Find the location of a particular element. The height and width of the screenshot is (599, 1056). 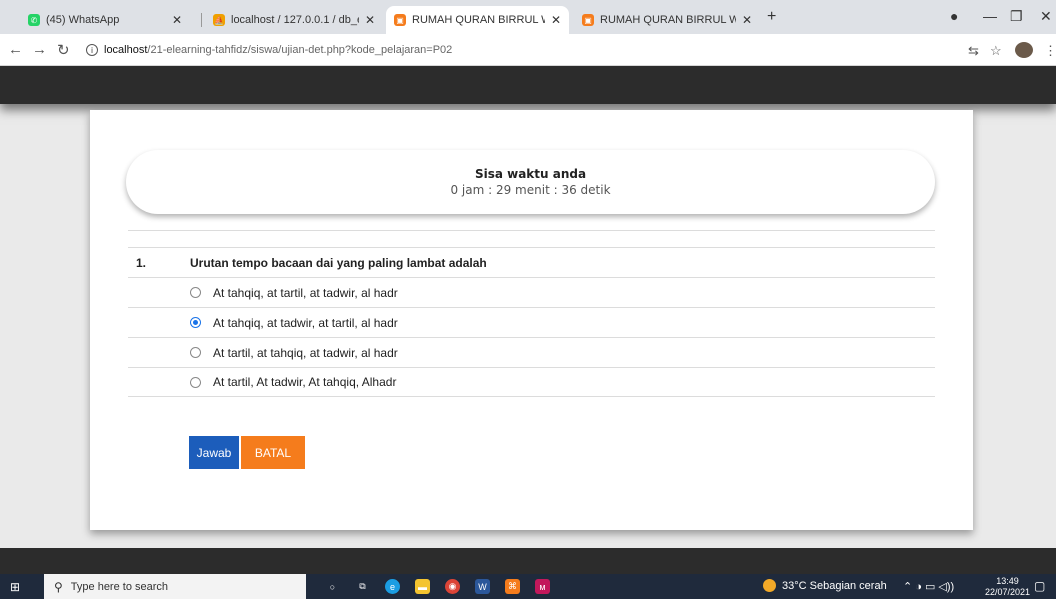

translate-icon: ⇆ is located at coordinates (973, 51).